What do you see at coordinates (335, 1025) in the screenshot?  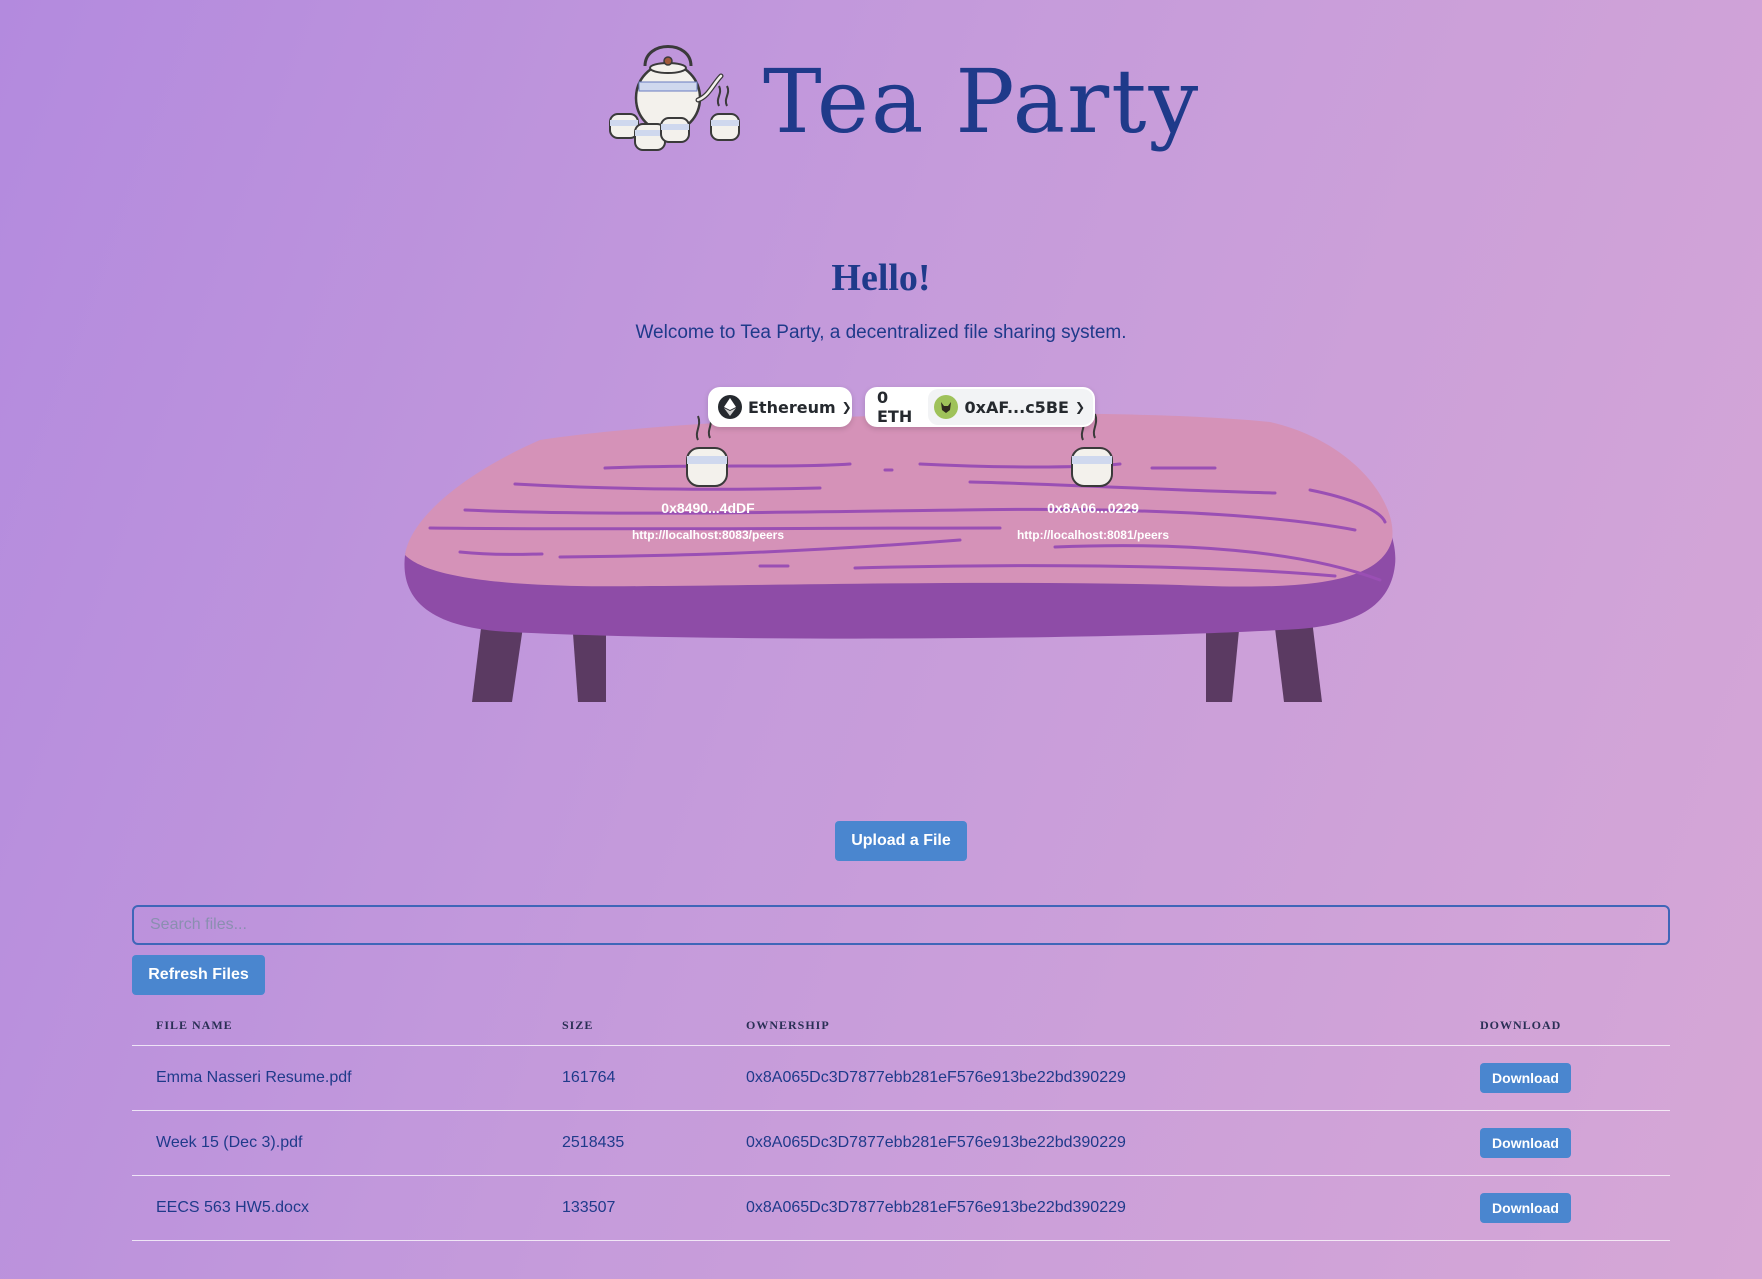 I see `column-header-file-name: FILE NAME` at bounding box center [335, 1025].